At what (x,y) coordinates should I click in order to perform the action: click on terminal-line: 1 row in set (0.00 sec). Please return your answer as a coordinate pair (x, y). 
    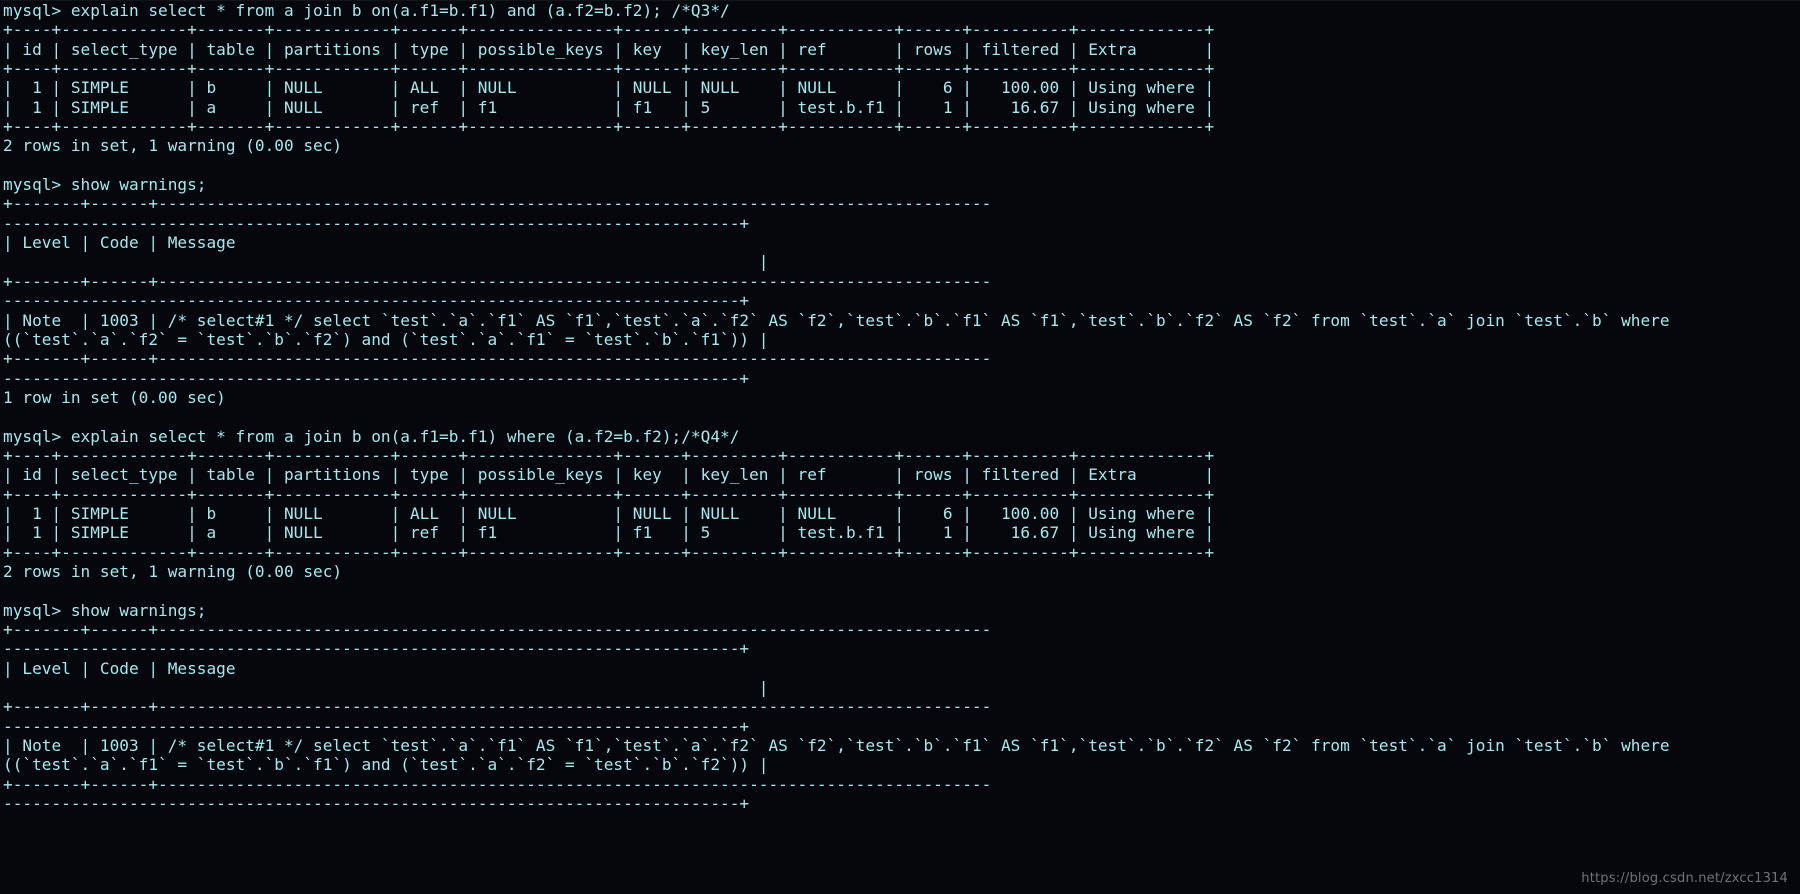
    Looking at the image, I should click on (114, 397).